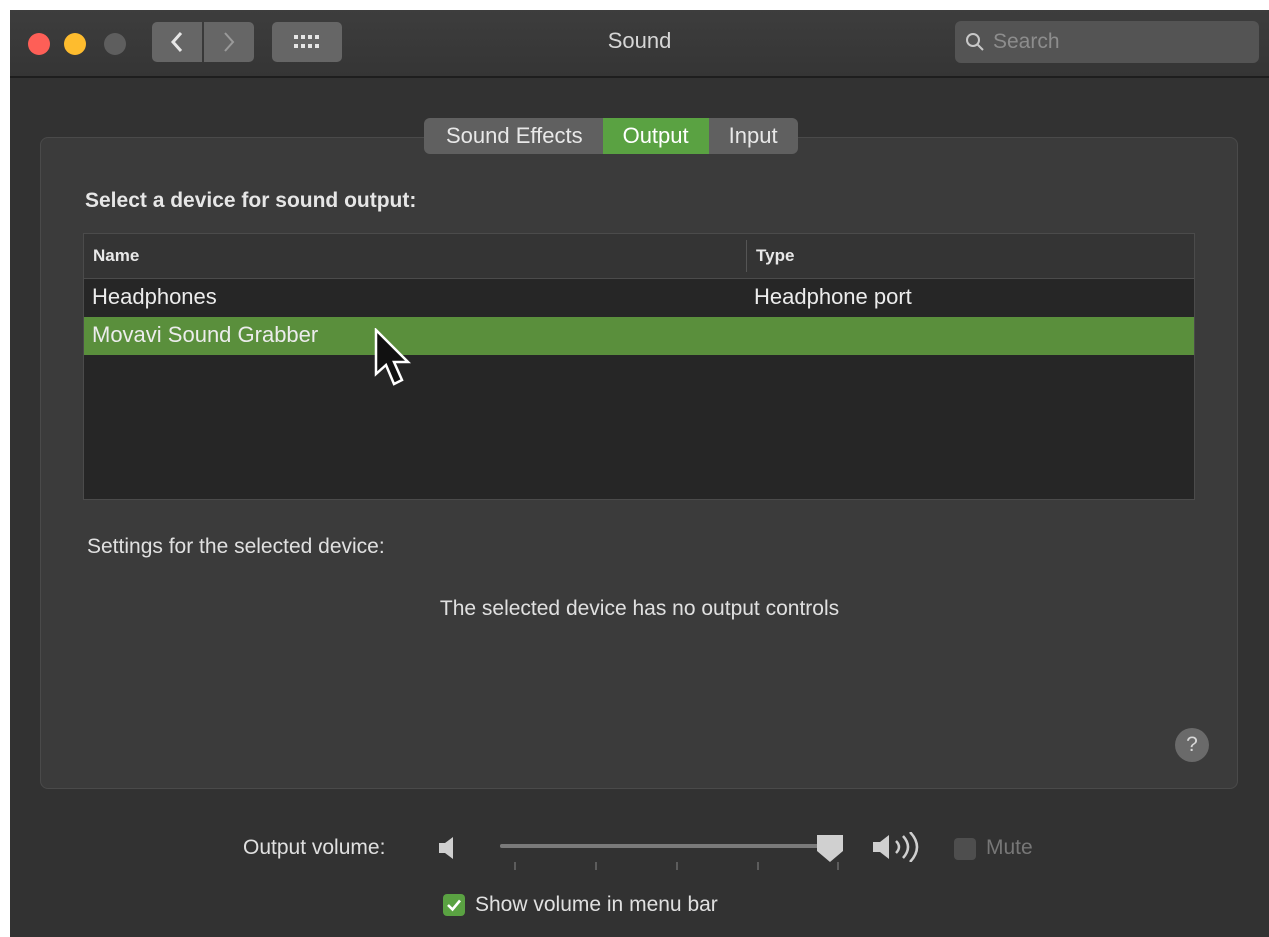 The height and width of the screenshot is (937, 1269). Describe the element at coordinates (236, 546) in the screenshot. I see `settings-label: Settings for the selected device:` at that location.